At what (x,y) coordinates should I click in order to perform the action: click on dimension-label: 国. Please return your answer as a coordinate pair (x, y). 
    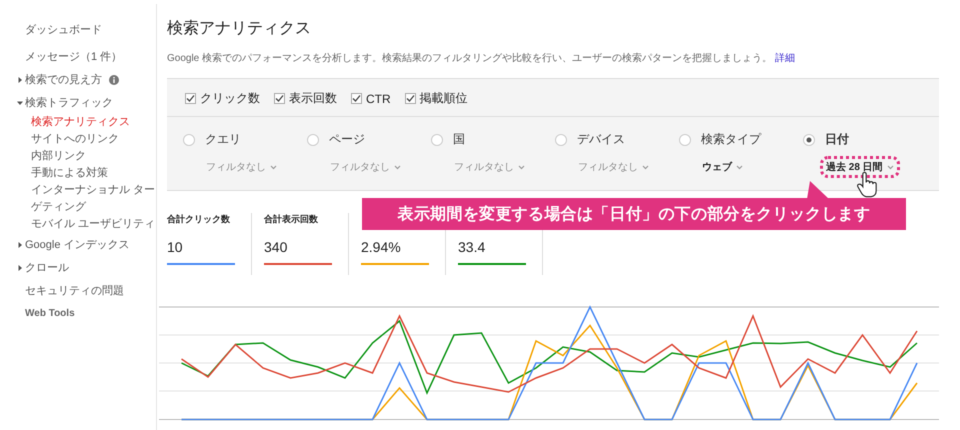
    Looking at the image, I should click on (459, 139).